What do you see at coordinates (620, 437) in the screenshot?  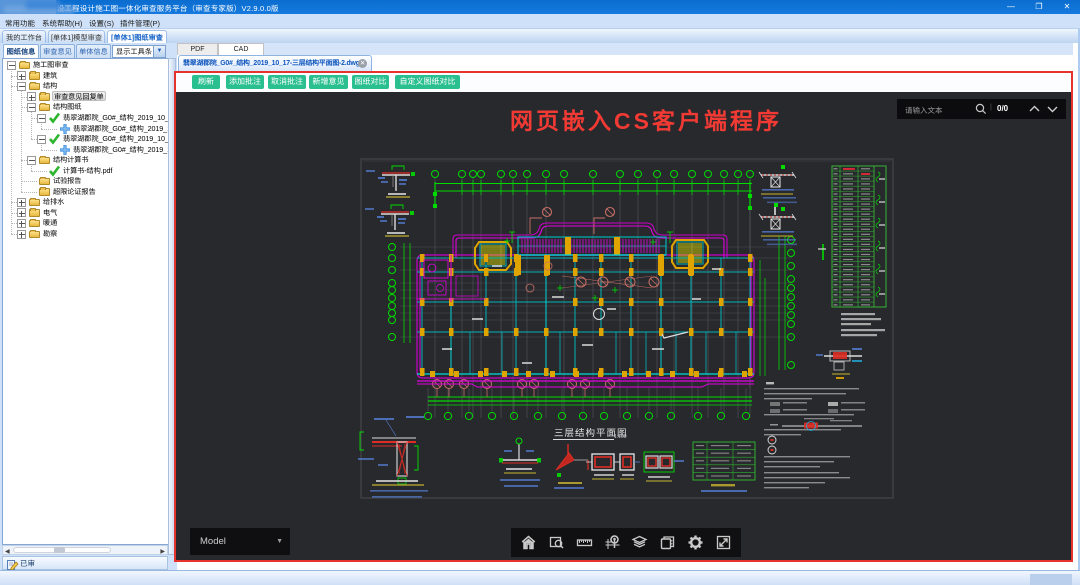 I see `svg-text: 1:100` at bounding box center [620, 437].